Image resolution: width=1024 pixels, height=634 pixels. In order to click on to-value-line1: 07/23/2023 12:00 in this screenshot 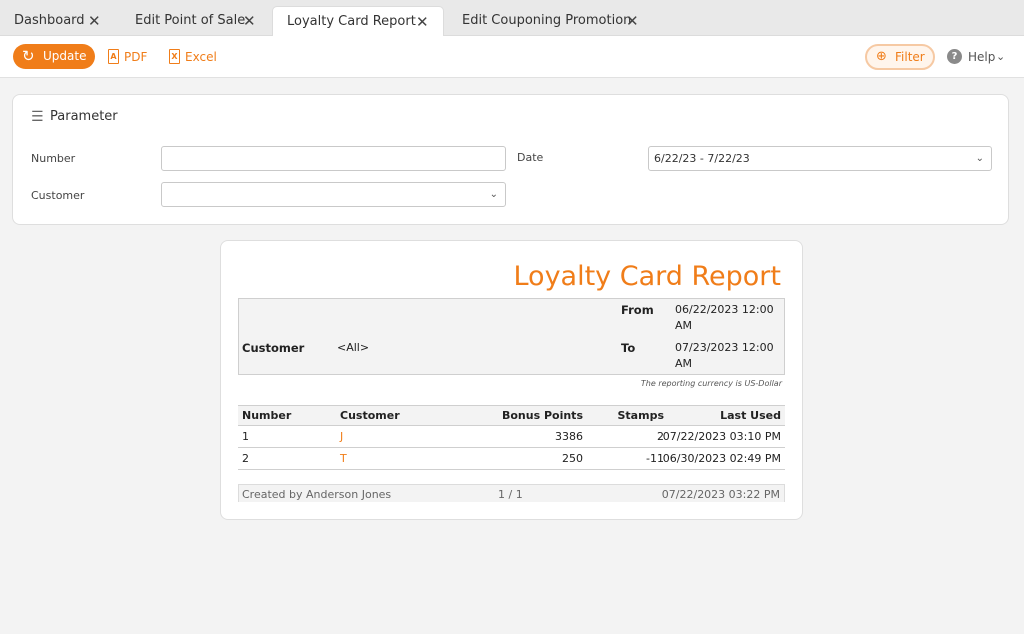, I will do `click(724, 347)`.